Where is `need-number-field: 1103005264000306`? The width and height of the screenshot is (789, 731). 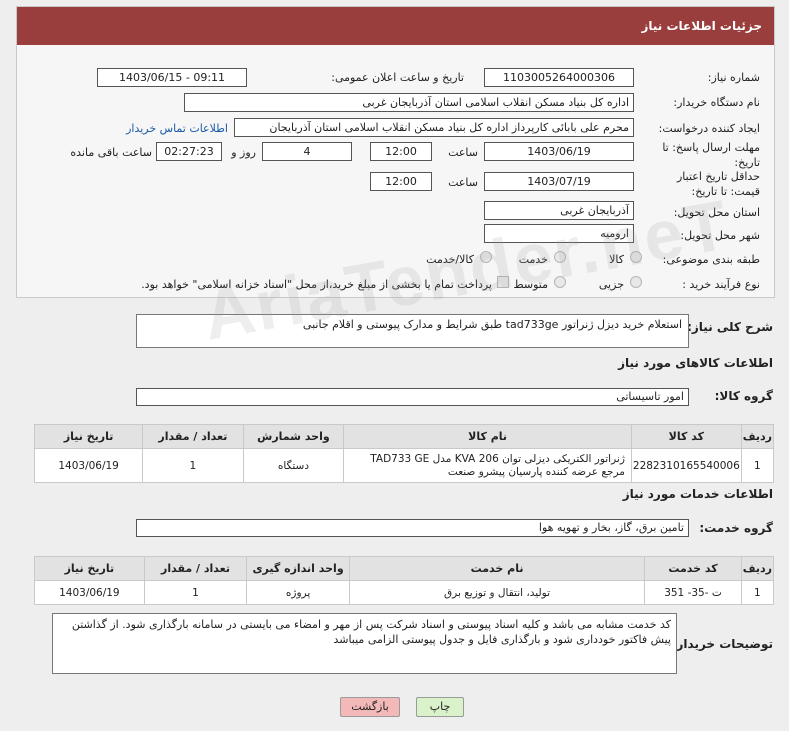
need-number-field: 1103005264000306 is located at coordinates (559, 77).